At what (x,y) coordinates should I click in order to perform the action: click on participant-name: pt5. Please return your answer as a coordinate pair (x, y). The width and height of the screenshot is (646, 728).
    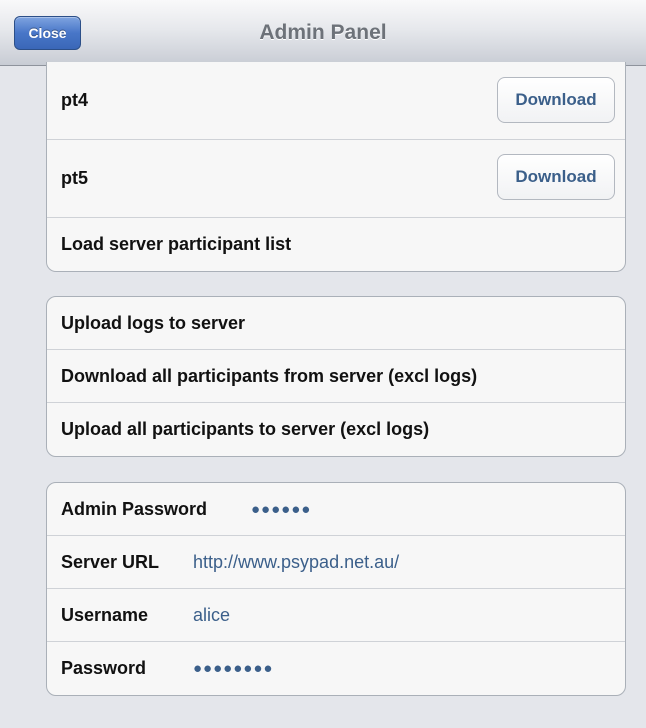
    Looking at the image, I should click on (74, 178).